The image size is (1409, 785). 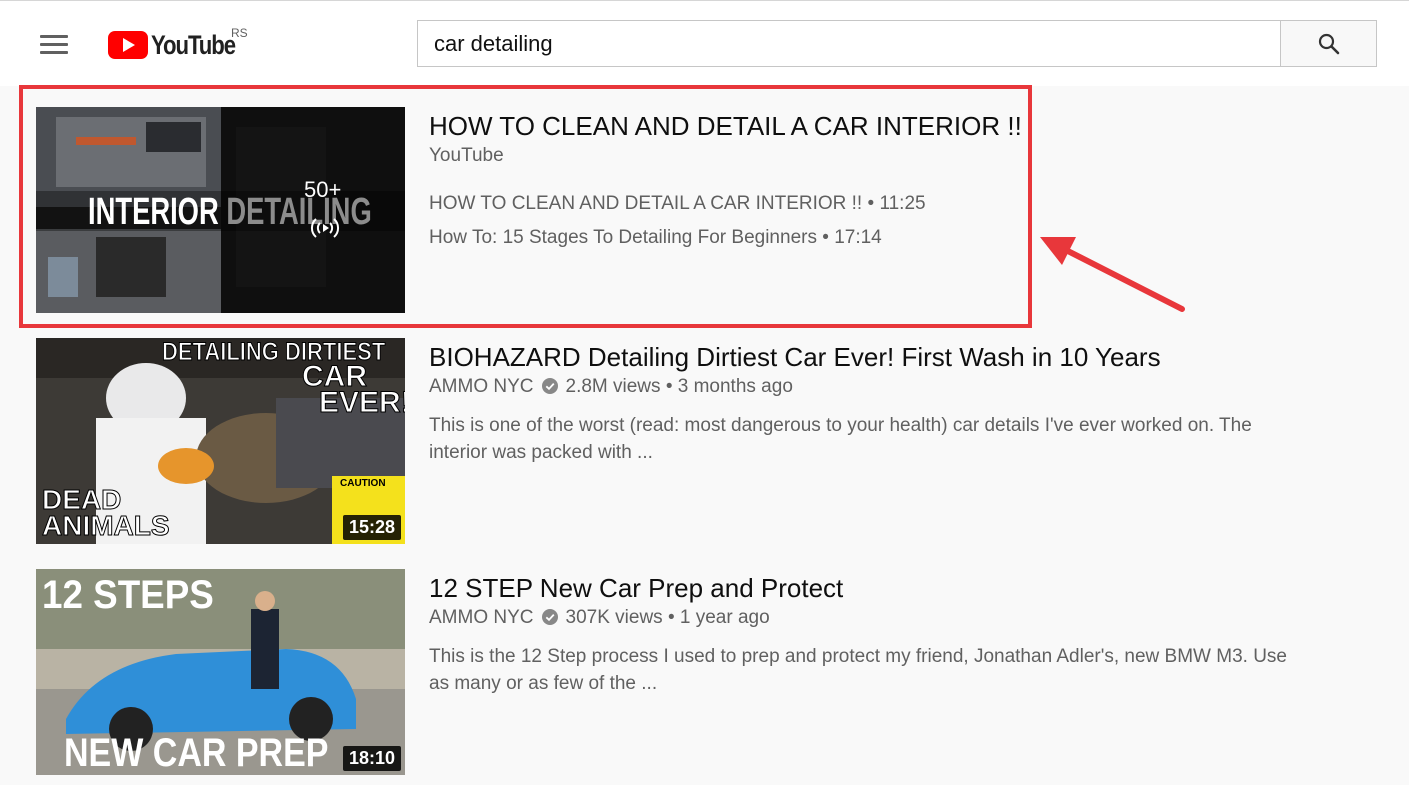 What do you see at coordinates (196, 753) in the screenshot?
I see `thumbnail-text-bottom: NEW CAR PREP` at bounding box center [196, 753].